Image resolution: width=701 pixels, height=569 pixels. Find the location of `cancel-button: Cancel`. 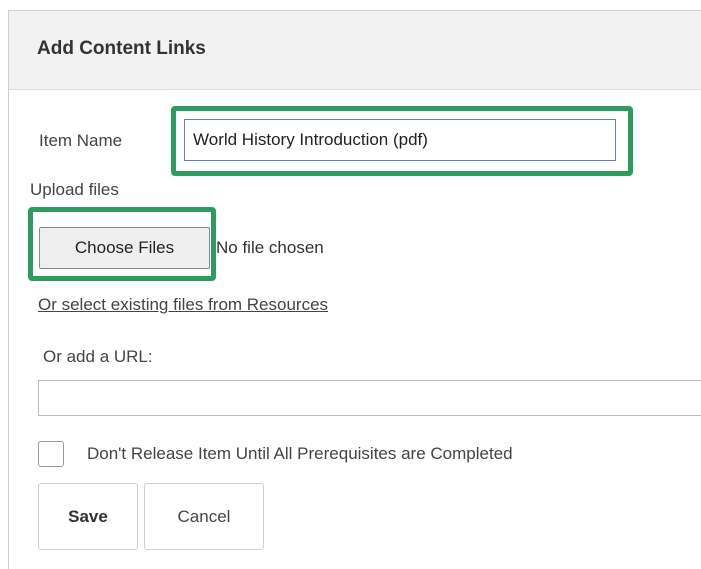

cancel-button: Cancel is located at coordinates (204, 516).